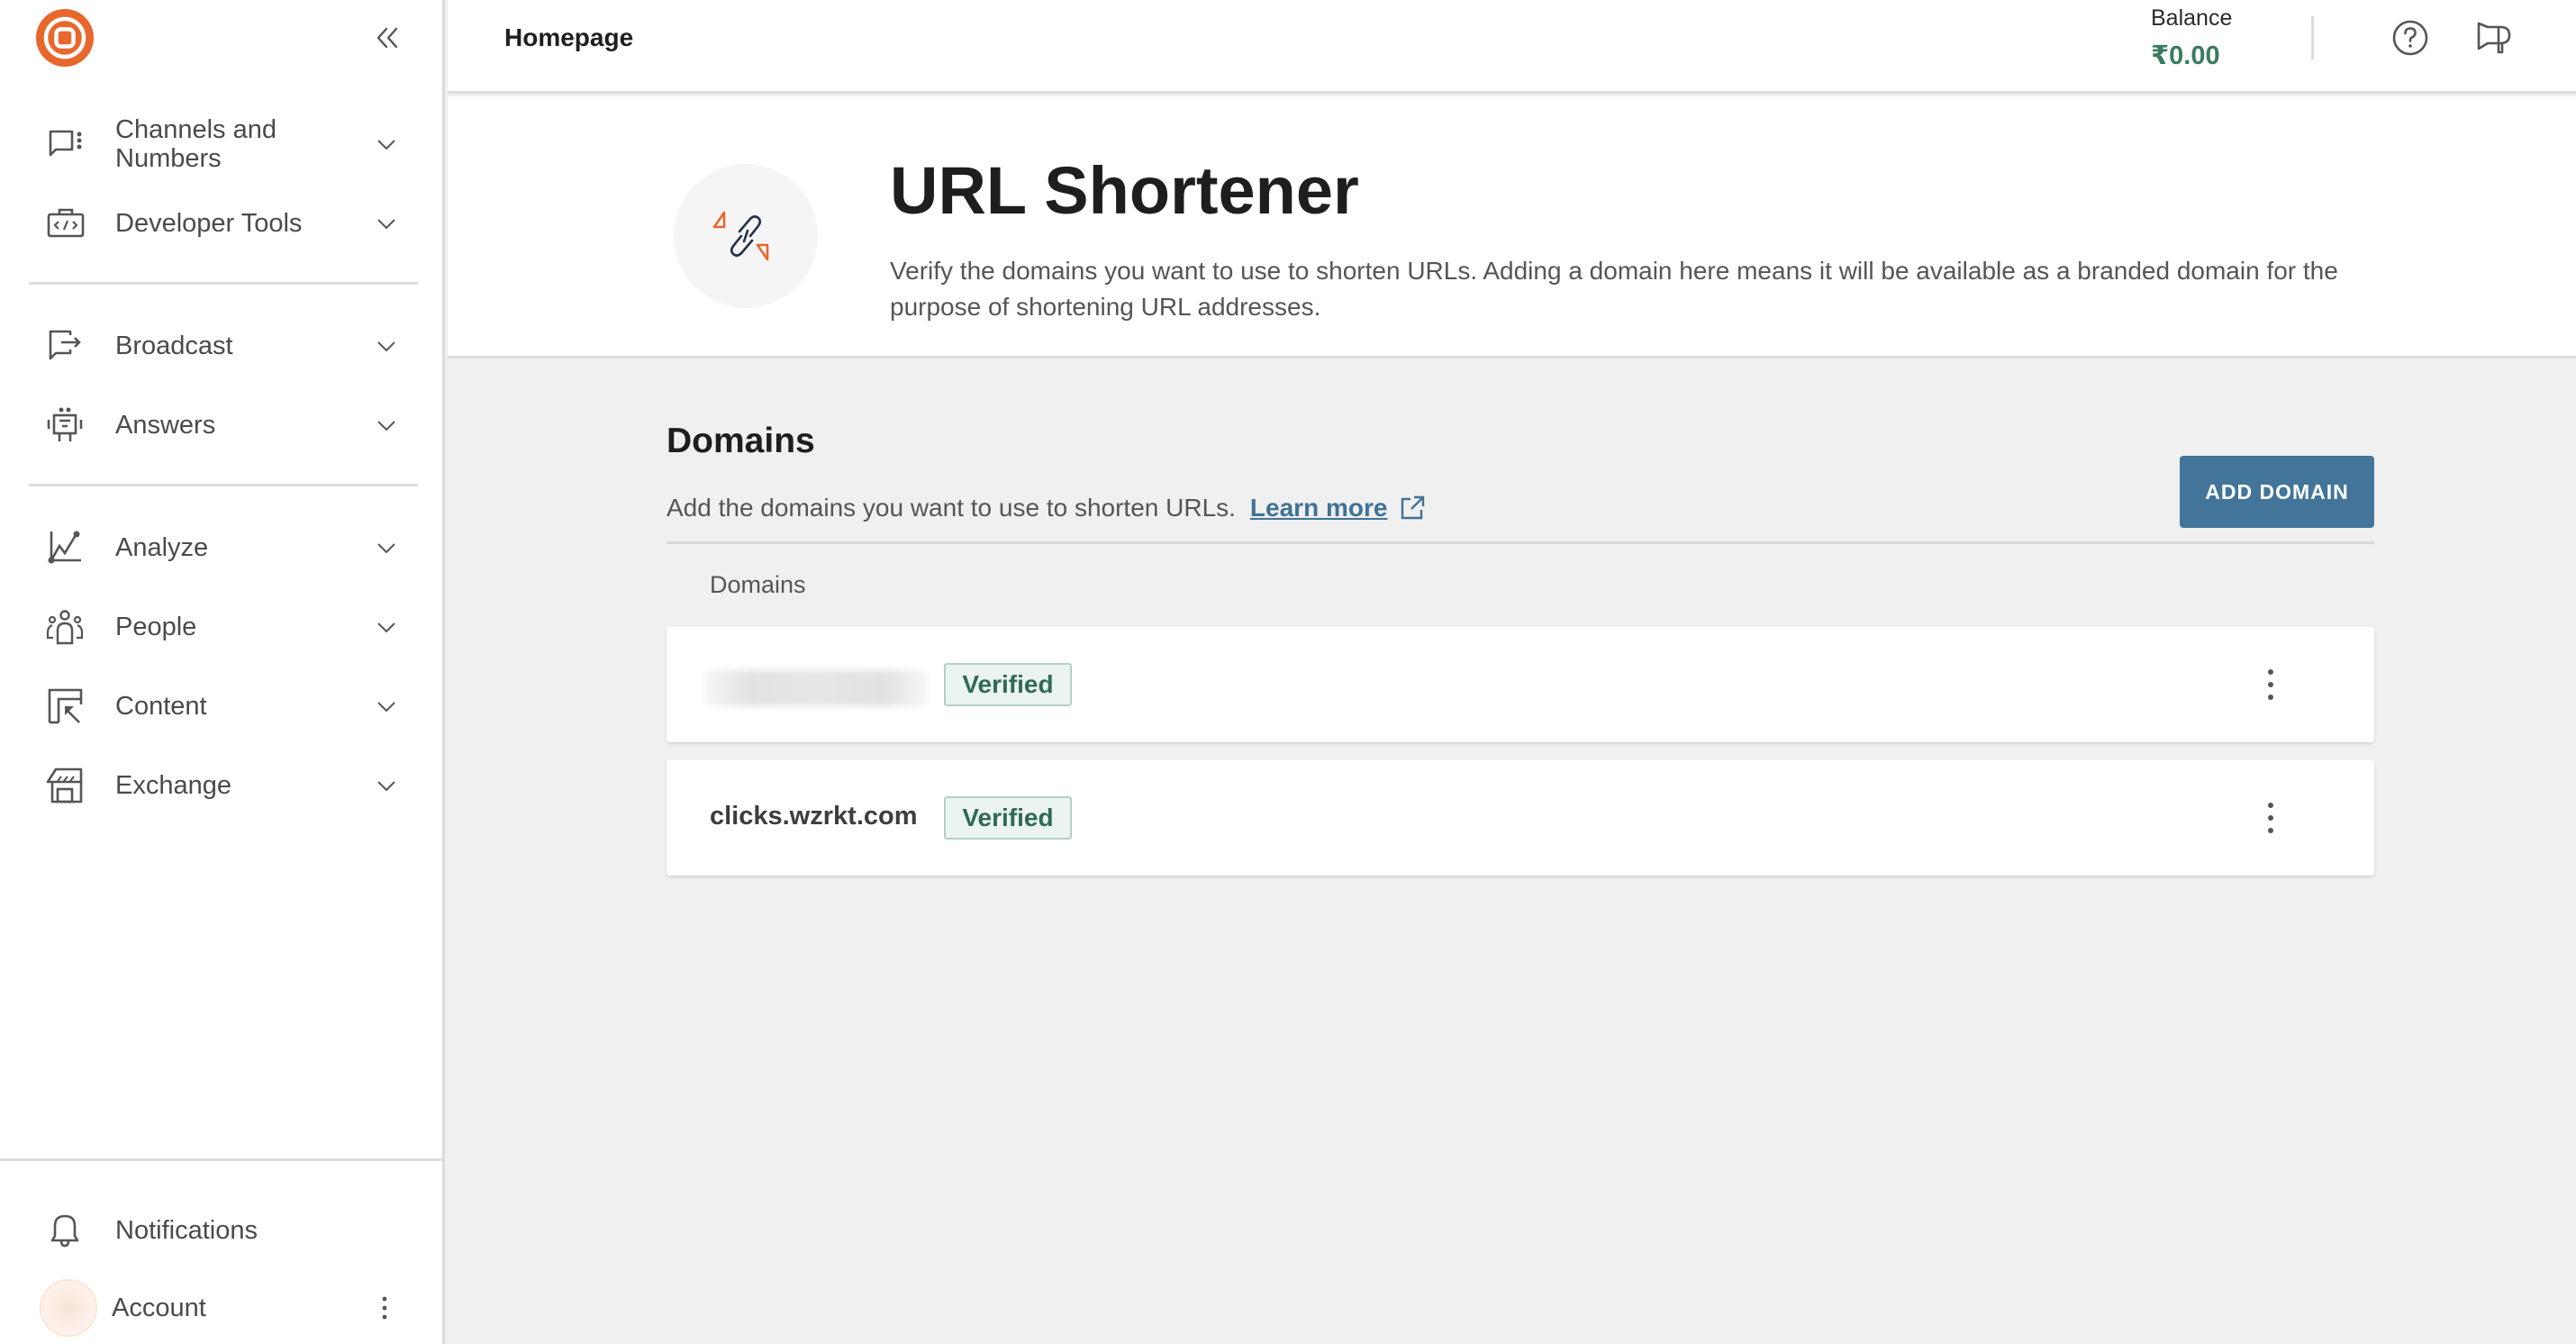  I want to click on logo-icon, so click(65, 38).